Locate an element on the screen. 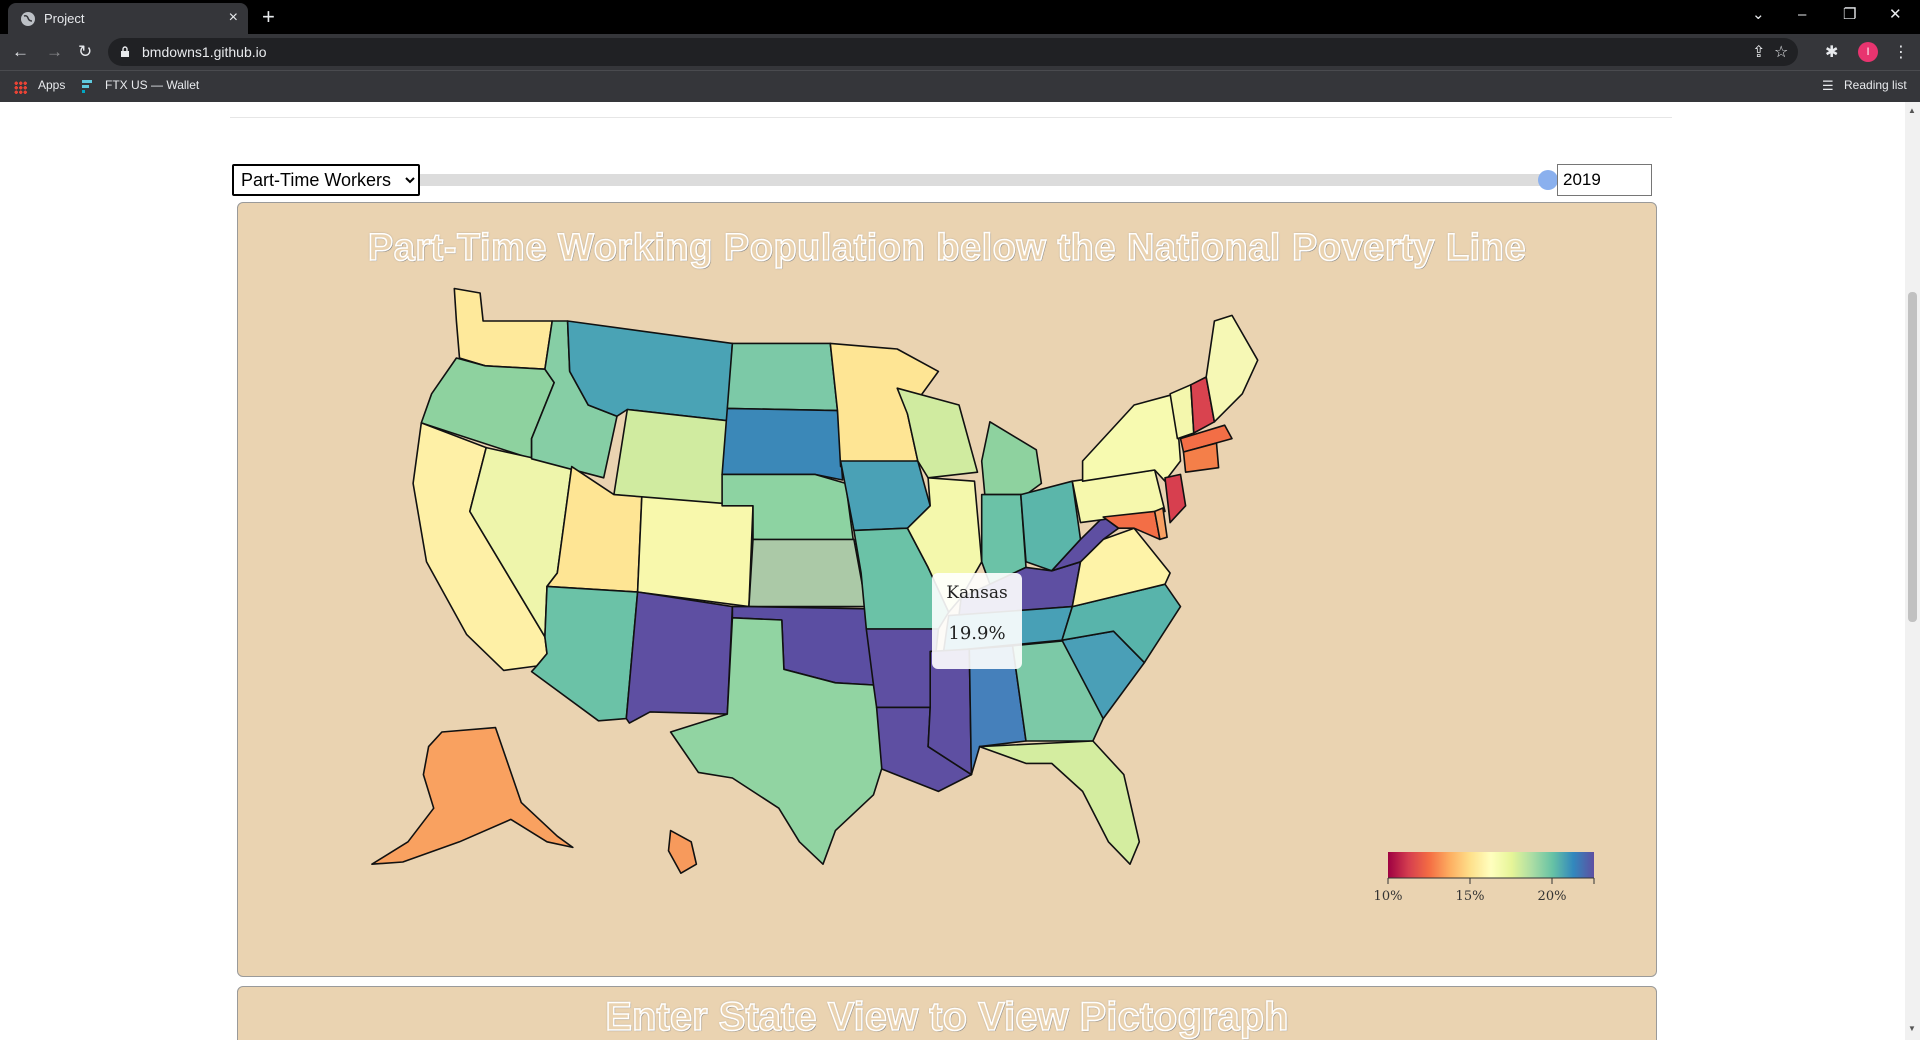 The width and height of the screenshot is (1920, 1040). menu-dots-icon: ⋮ is located at coordinates (1901, 52).